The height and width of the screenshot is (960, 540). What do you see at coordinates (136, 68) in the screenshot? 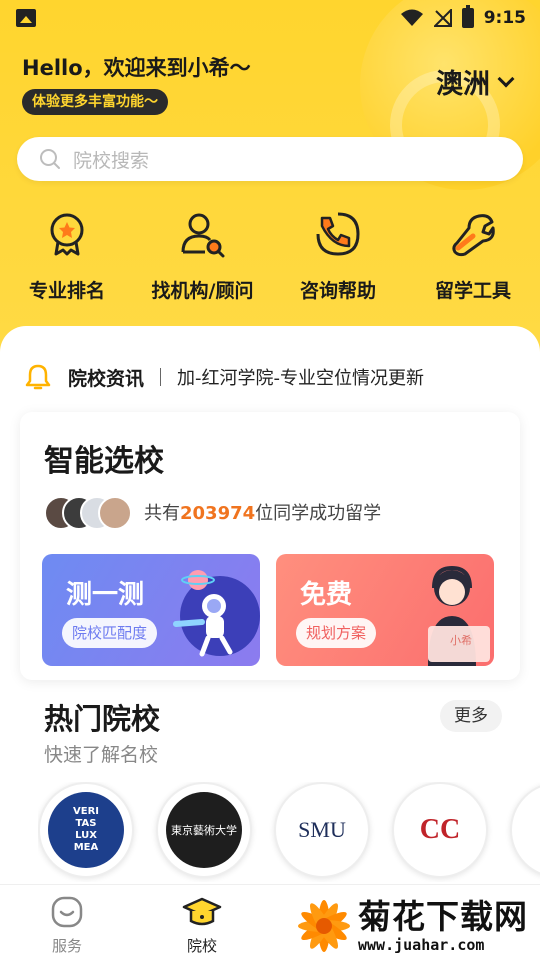
I see `greeting-text: Hello，欢迎来到小希～` at bounding box center [136, 68].